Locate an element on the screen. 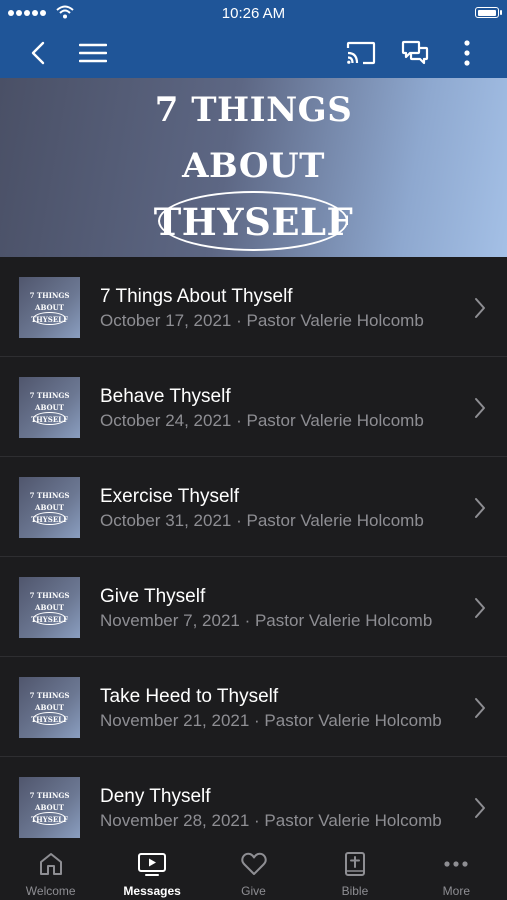 The width and height of the screenshot is (507, 900). chevron-left-icon is located at coordinates (38, 53).